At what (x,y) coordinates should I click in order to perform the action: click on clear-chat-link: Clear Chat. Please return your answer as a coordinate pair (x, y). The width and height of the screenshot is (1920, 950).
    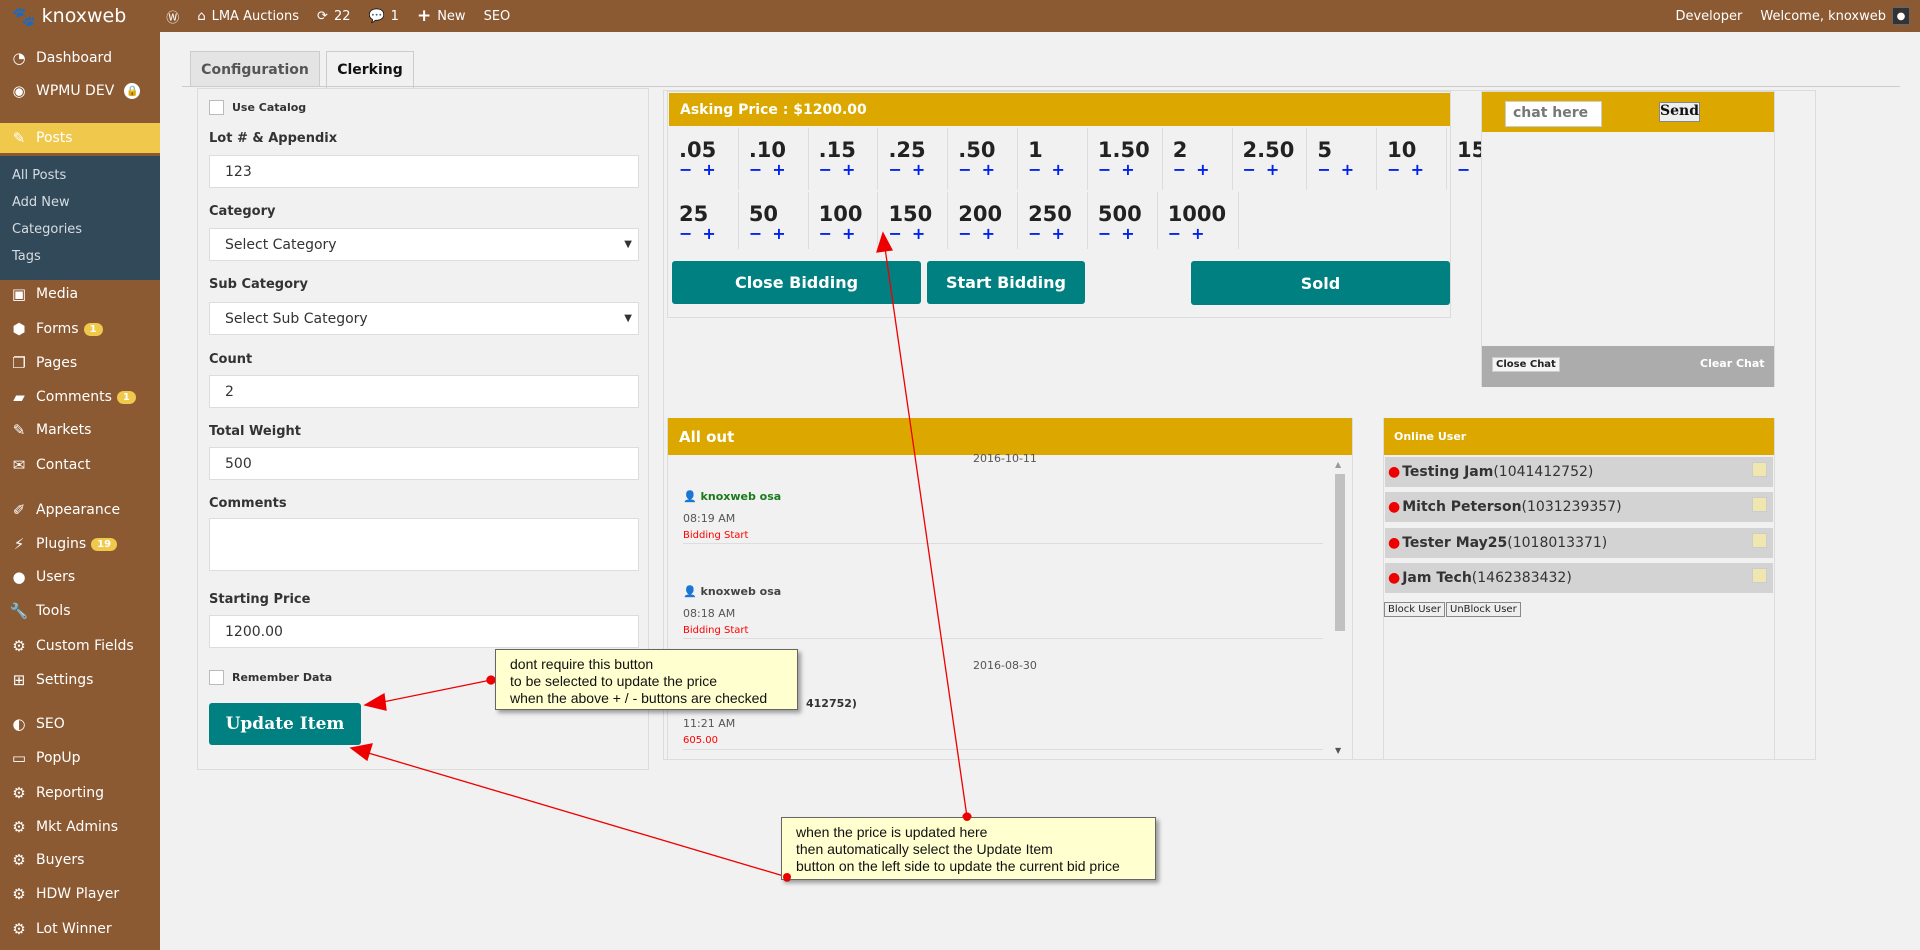
    Looking at the image, I should click on (1732, 363).